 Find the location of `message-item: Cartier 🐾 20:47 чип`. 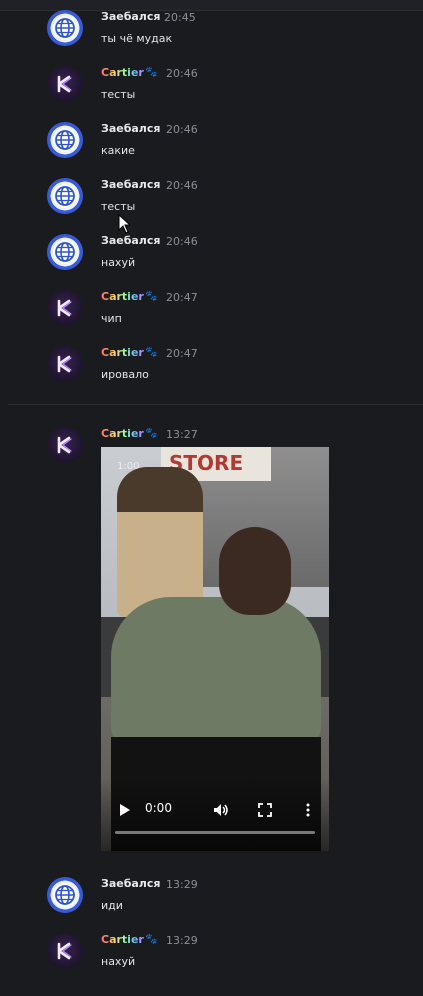

message-item: Cartier 🐾 20:47 чип is located at coordinates (211, 315).